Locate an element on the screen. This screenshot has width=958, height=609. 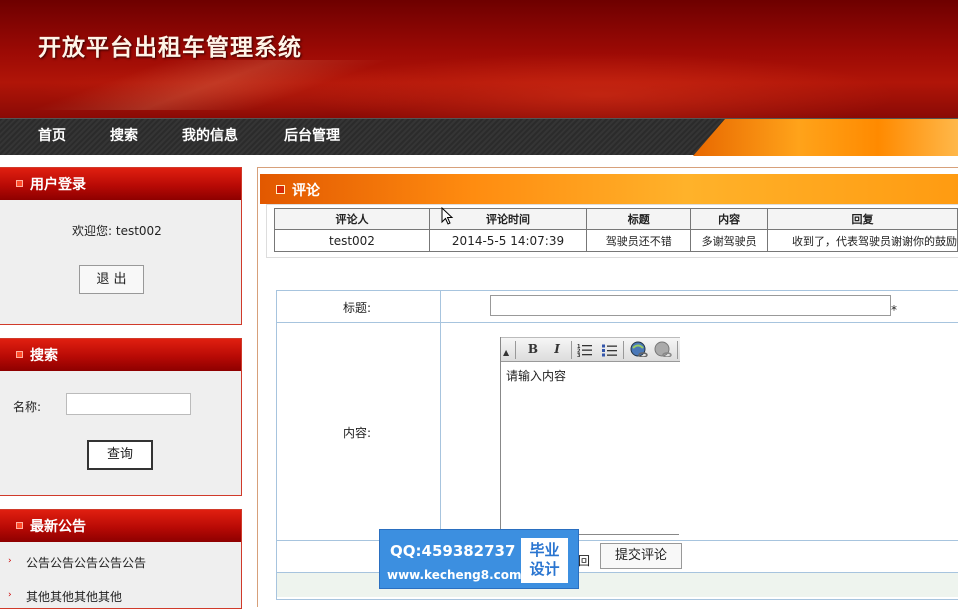
reset-button-partial: 回 is located at coordinates (584, 560).